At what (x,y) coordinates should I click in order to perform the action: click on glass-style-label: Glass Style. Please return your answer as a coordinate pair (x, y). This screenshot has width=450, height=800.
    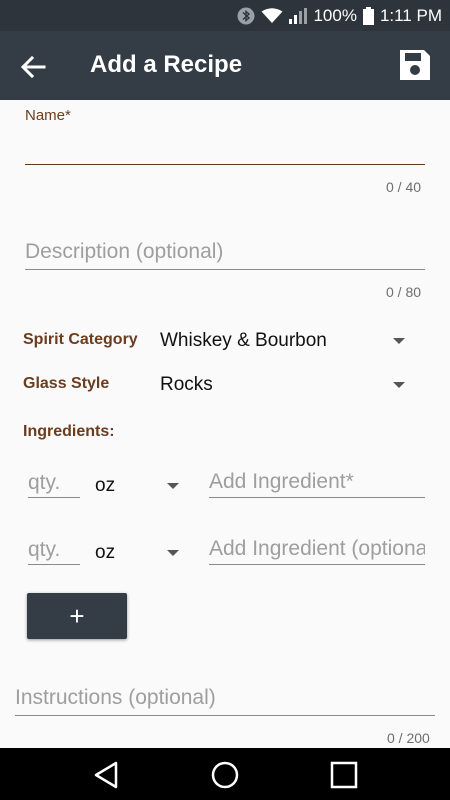
    Looking at the image, I should click on (66, 383).